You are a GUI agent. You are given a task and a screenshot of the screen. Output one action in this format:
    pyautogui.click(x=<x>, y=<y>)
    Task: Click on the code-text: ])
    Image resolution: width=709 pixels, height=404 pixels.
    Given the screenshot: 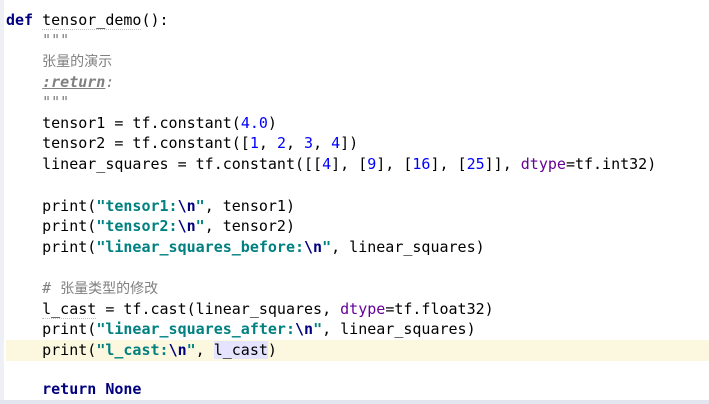 What is the action you would take?
    pyautogui.click(x=349, y=143)
    